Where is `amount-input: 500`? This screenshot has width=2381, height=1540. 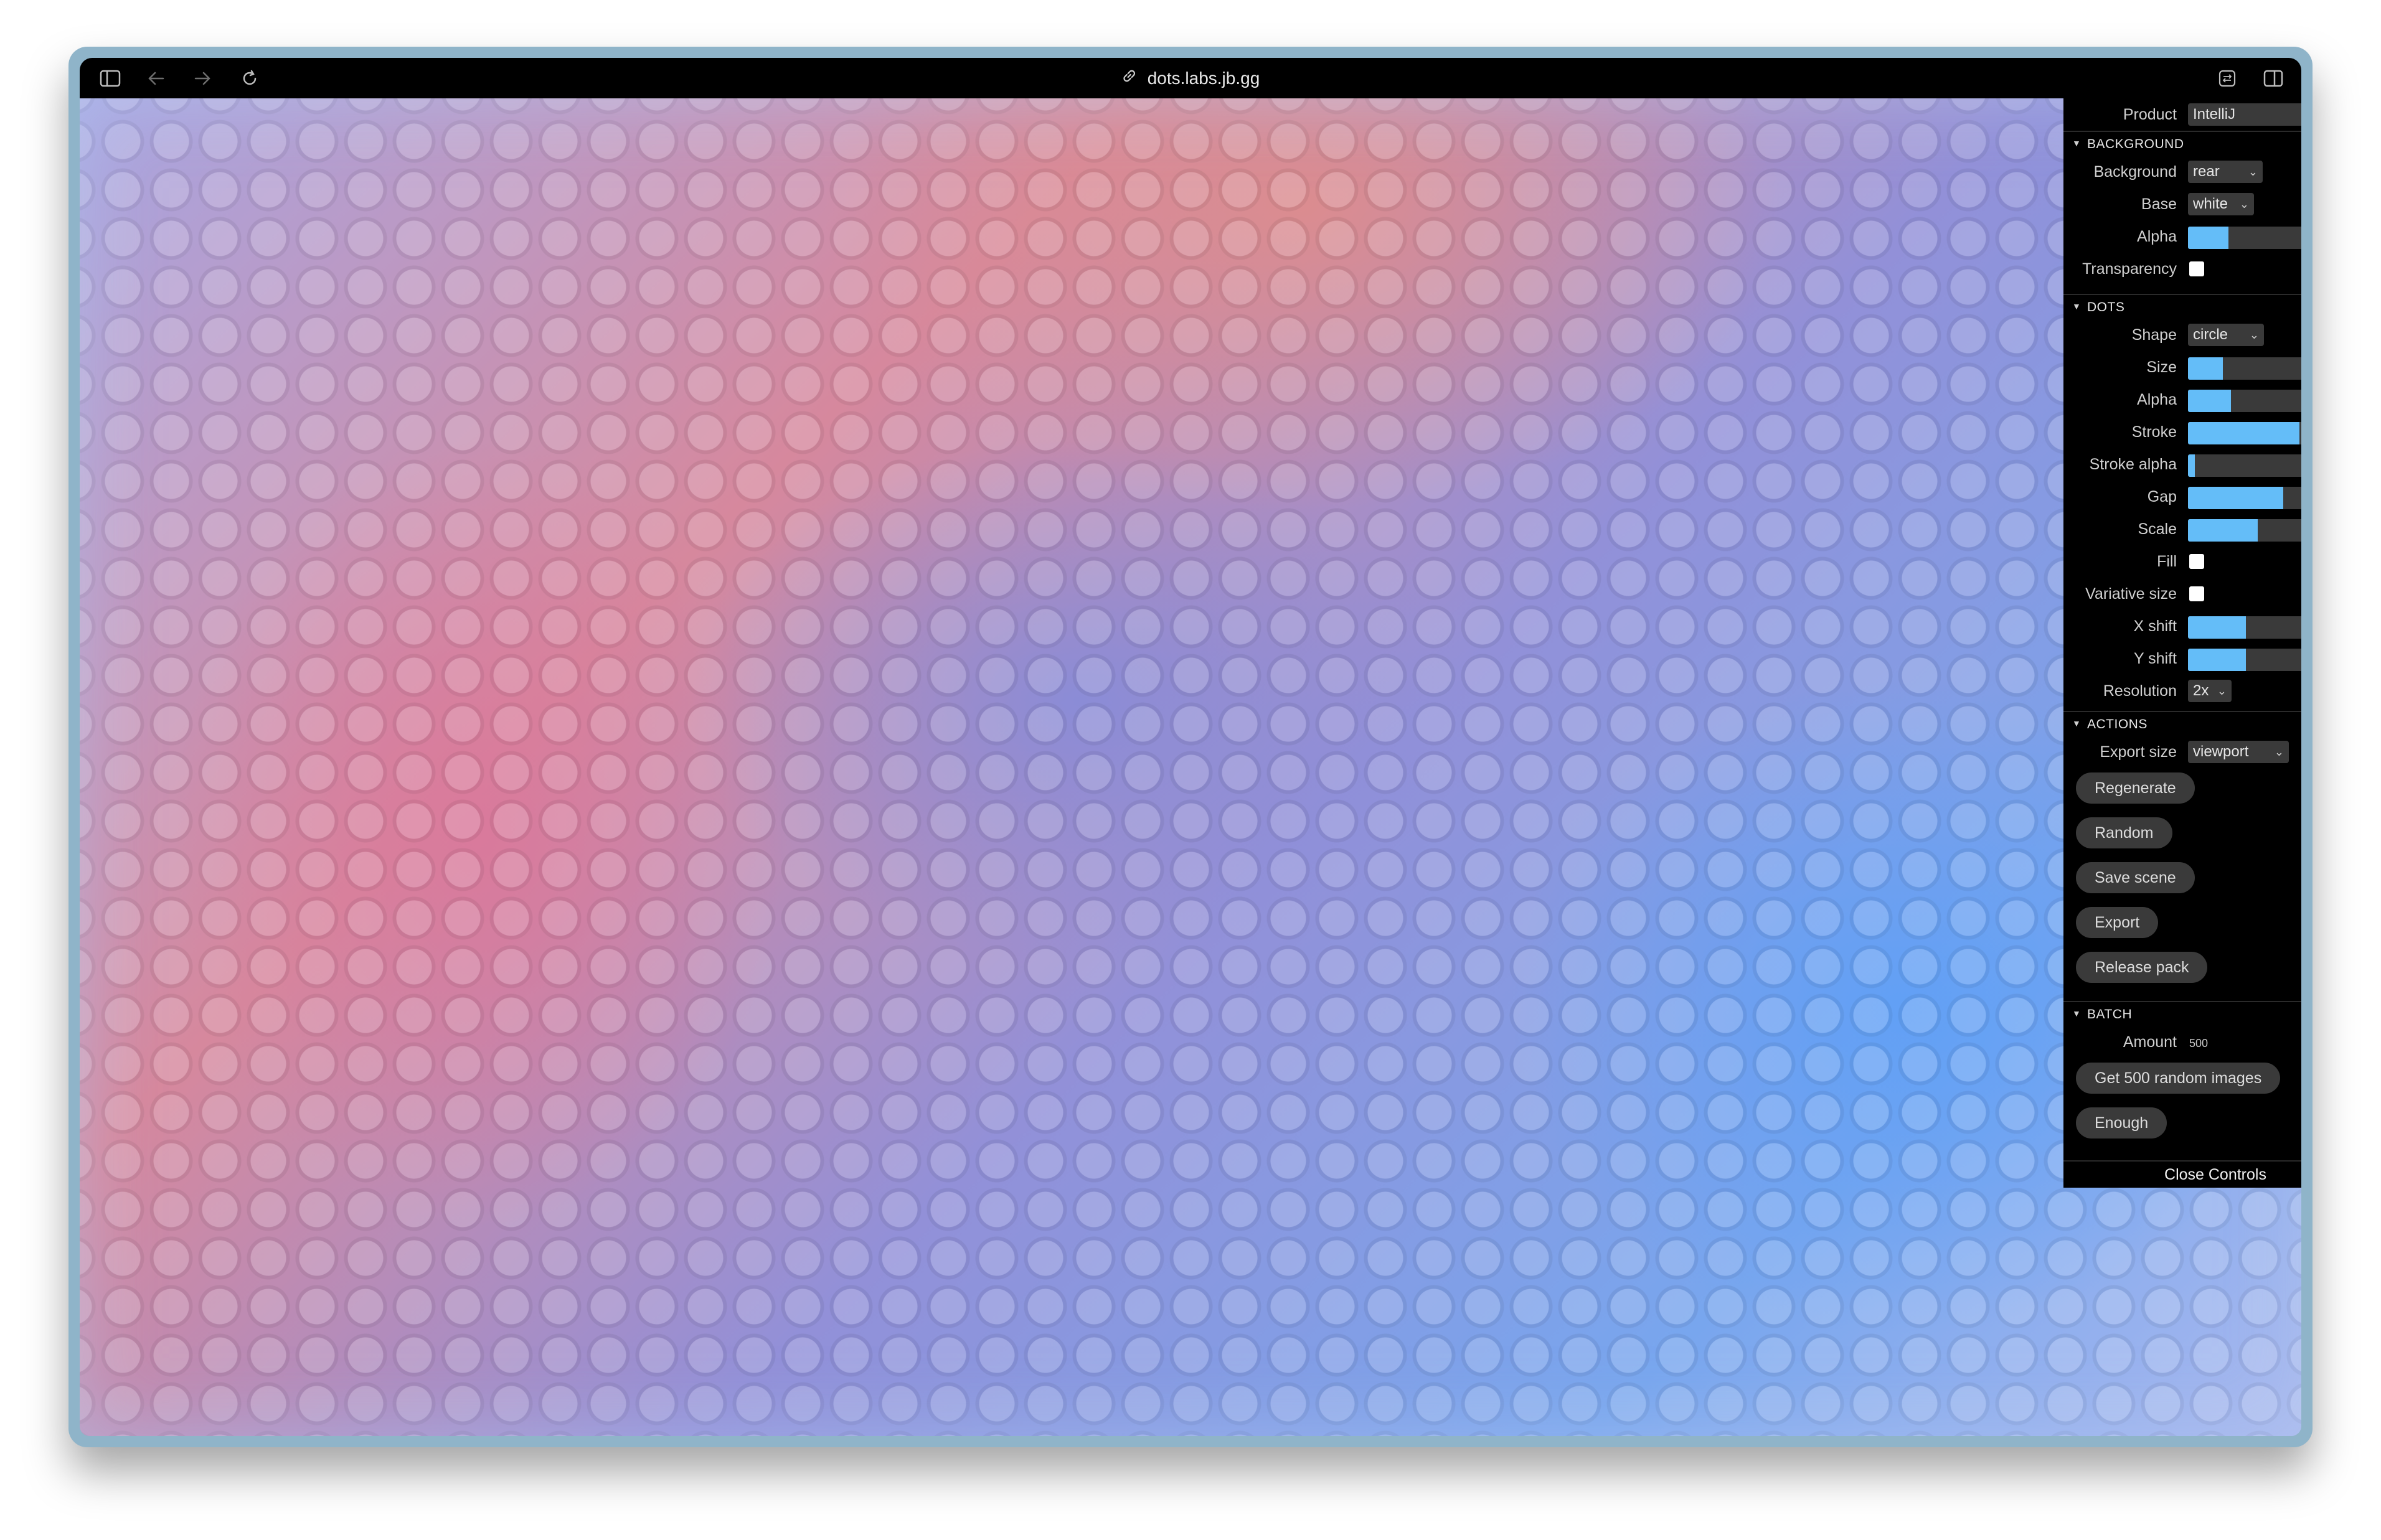
amount-input: 500 is located at coordinates (2198, 1043).